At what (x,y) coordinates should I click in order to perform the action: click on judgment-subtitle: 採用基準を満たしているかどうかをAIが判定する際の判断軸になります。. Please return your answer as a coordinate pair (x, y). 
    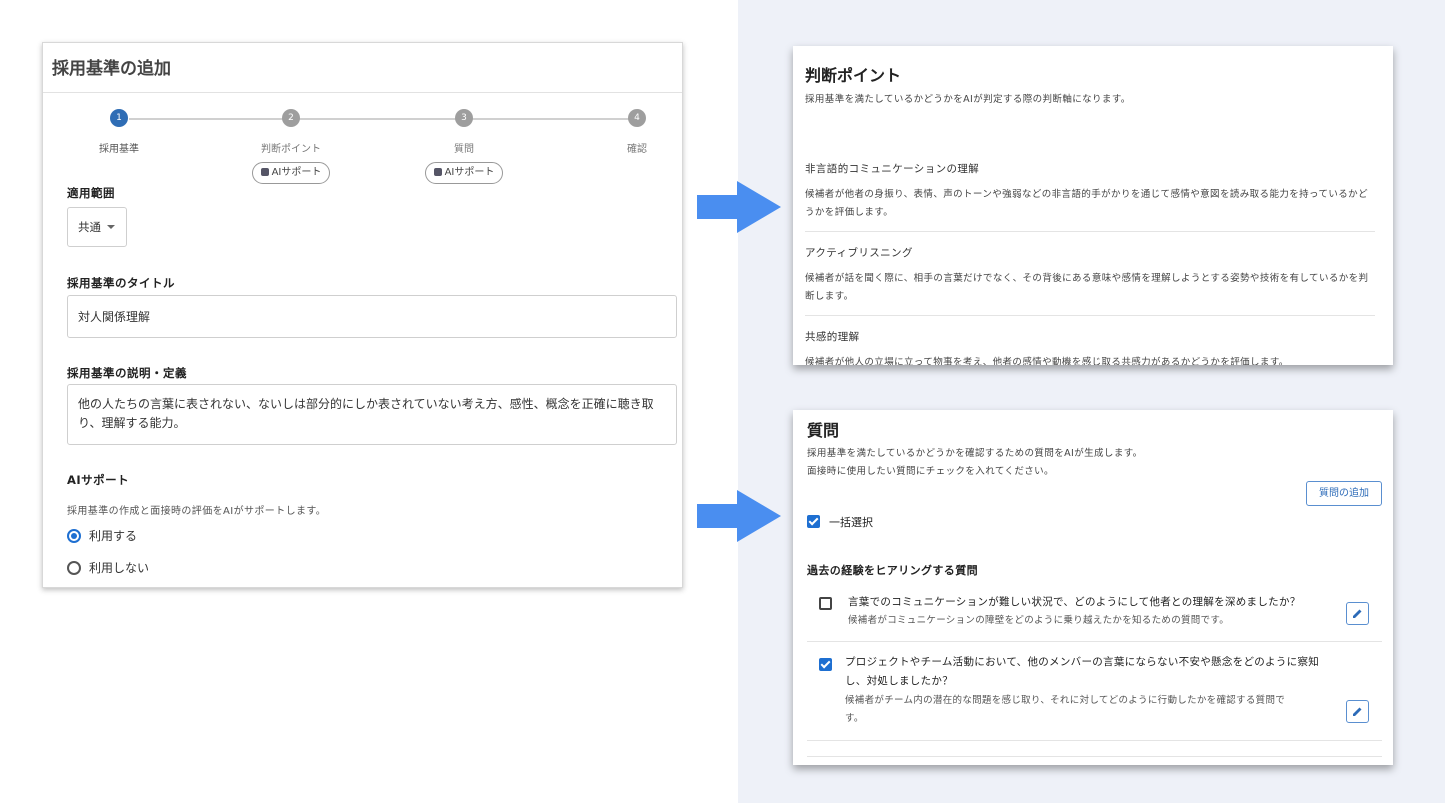
    Looking at the image, I should click on (968, 99).